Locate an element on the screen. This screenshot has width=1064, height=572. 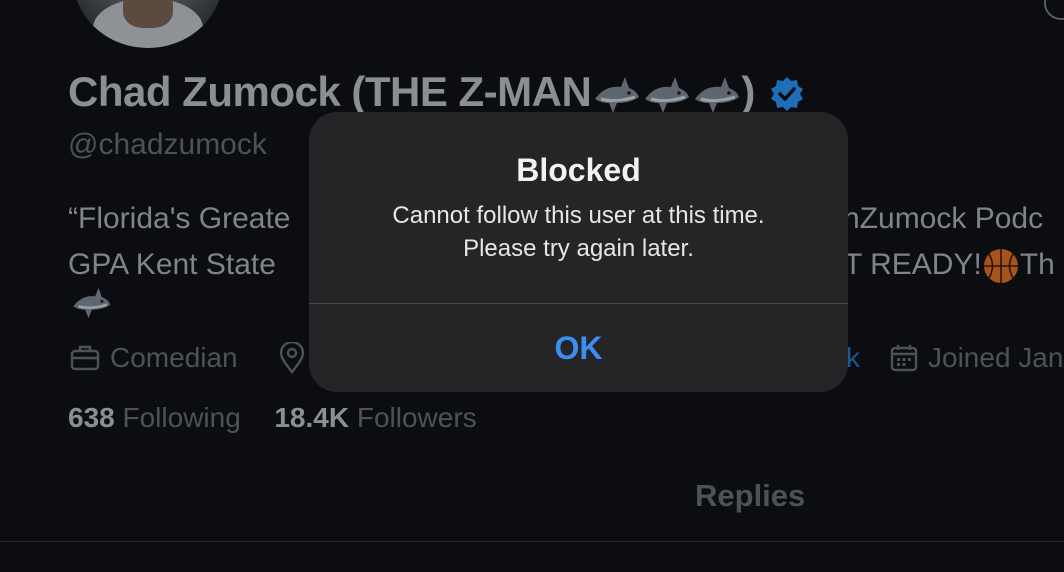
following-label: Following is located at coordinates (177, 417).